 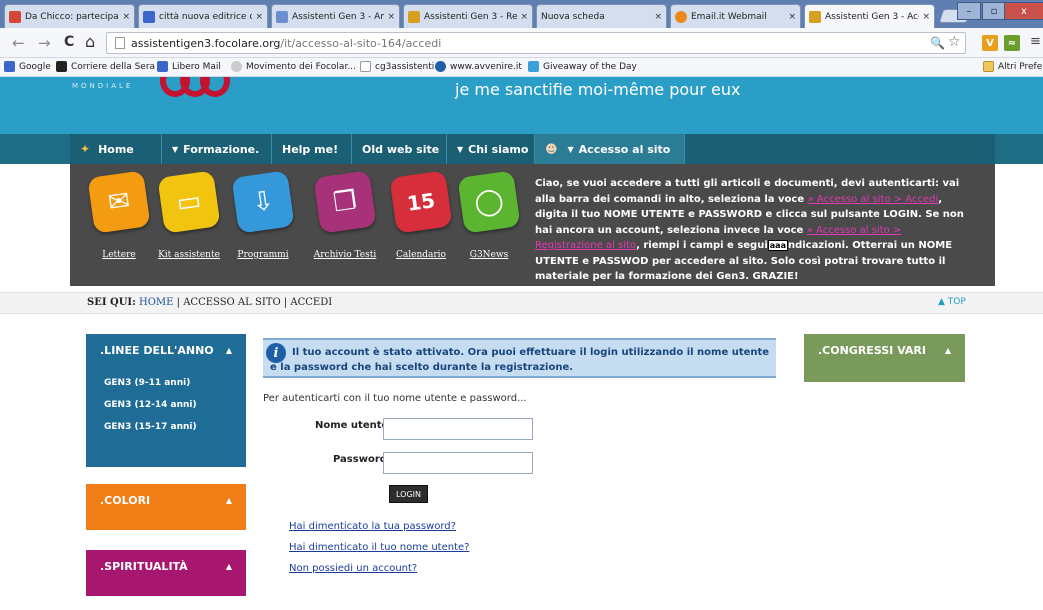 What do you see at coordinates (166, 350) in the screenshot?
I see `module-header: .LINEE DELL'ANNO ▲` at bounding box center [166, 350].